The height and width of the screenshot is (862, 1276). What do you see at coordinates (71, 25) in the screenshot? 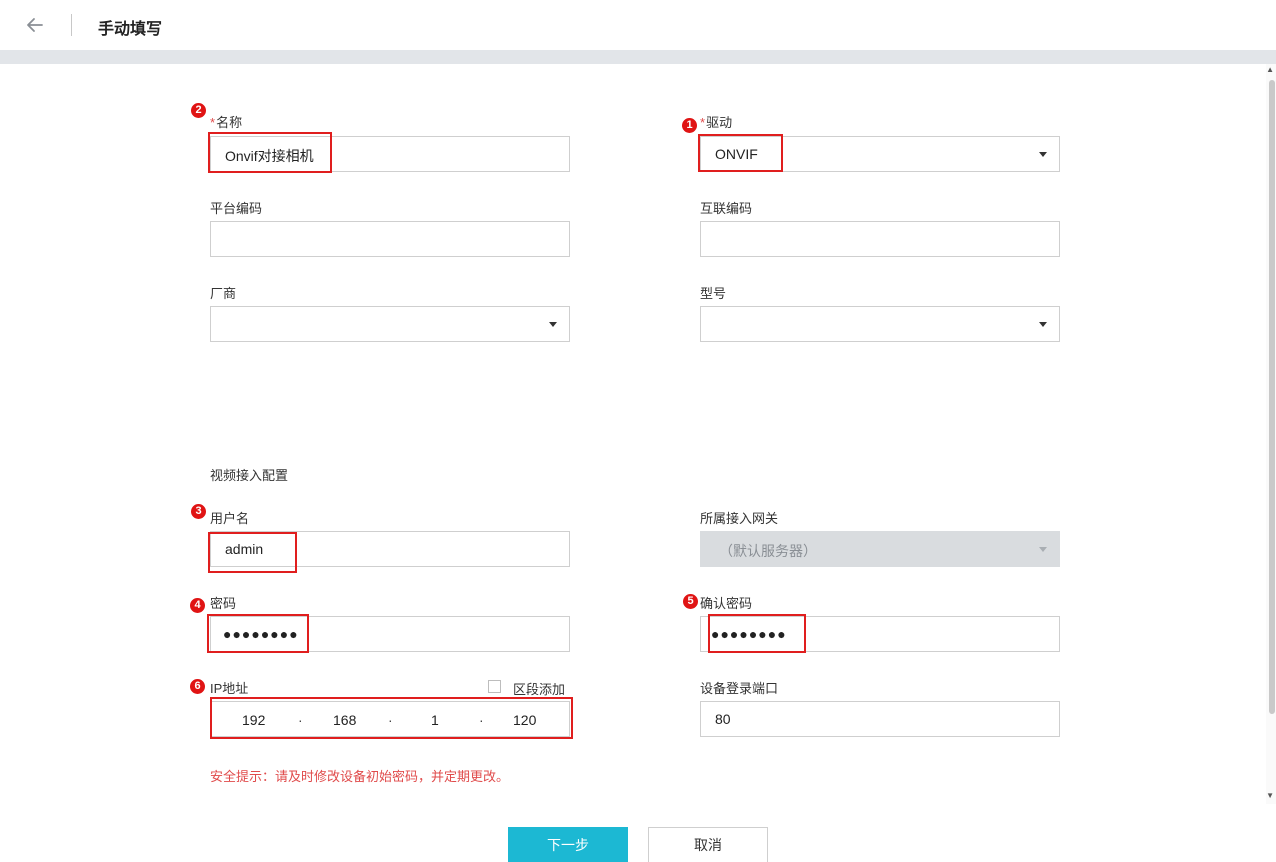
I see `header-divider` at bounding box center [71, 25].